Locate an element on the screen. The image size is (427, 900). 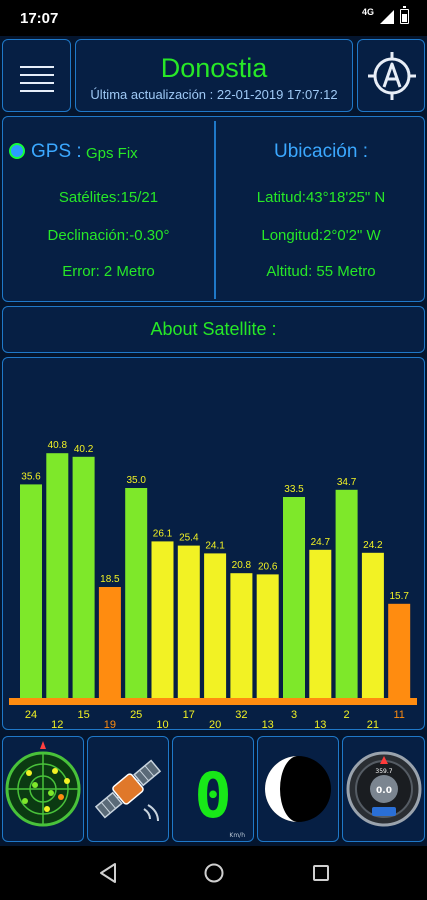
satellites-count: Satélites:15/21 is located at coordinates (108, 197).